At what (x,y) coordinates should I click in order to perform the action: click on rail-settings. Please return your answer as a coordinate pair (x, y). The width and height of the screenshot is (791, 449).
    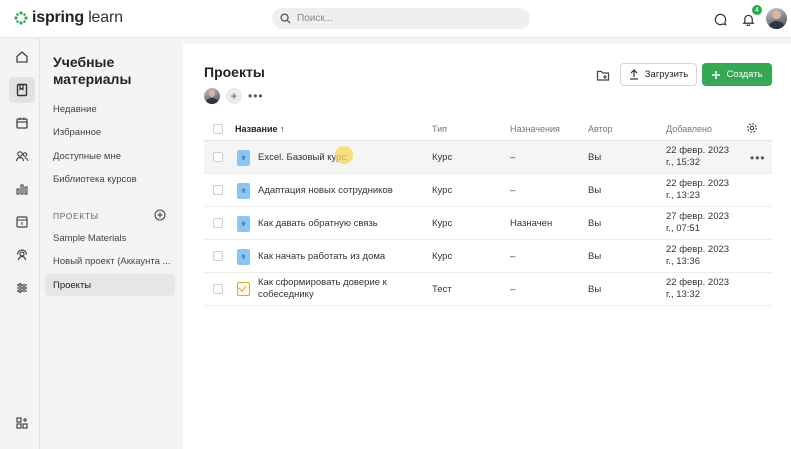
    Looking at the image, I should click on (22, 288).